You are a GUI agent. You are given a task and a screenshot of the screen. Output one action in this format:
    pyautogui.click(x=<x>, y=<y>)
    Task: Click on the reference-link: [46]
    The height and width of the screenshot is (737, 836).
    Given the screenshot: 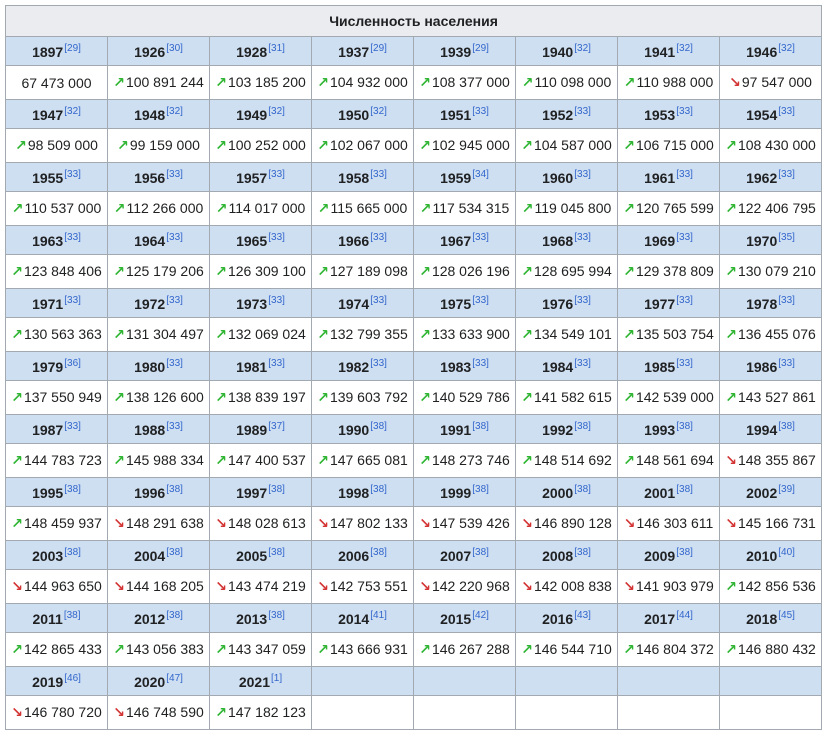 What is the action you would take?
    pyautogui.click(x=72, y=678)
    